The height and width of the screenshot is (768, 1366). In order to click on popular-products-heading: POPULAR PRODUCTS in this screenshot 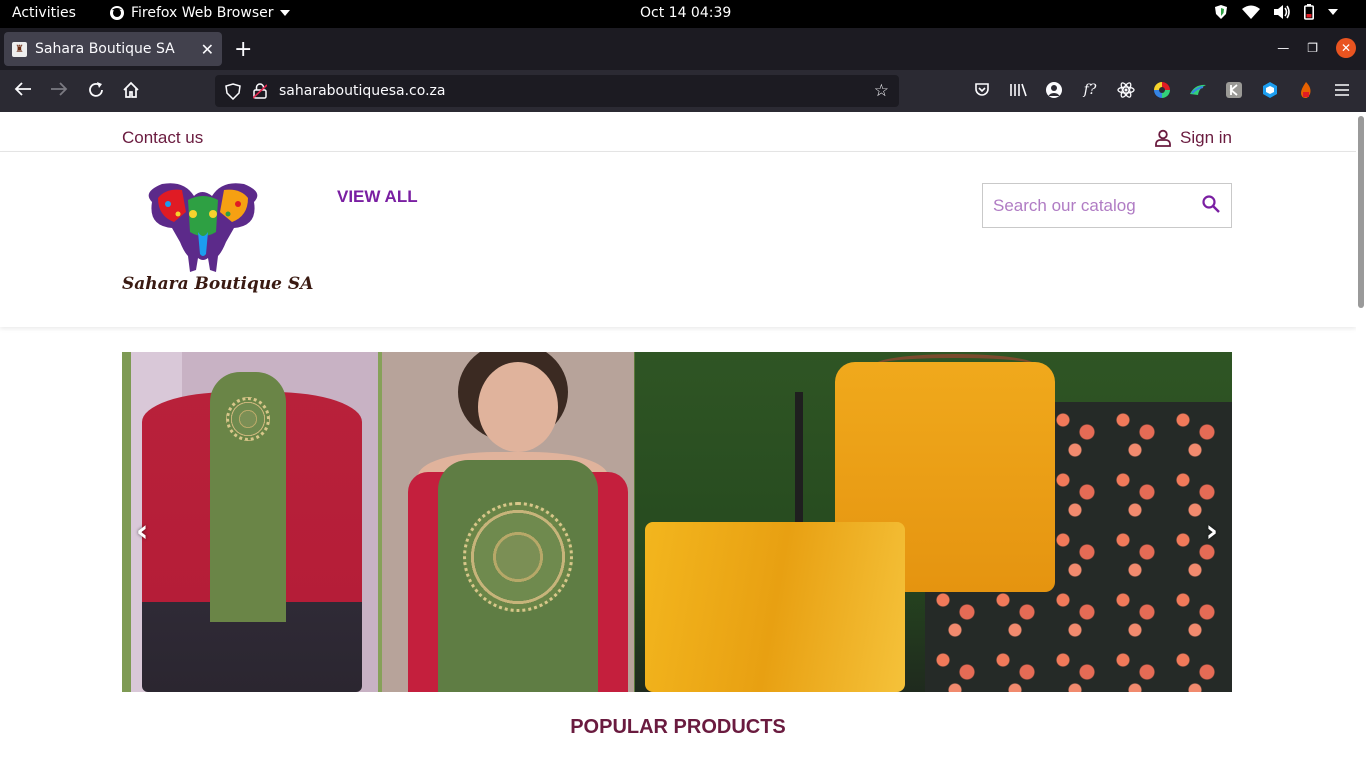, I will do `click(678, 727)`.